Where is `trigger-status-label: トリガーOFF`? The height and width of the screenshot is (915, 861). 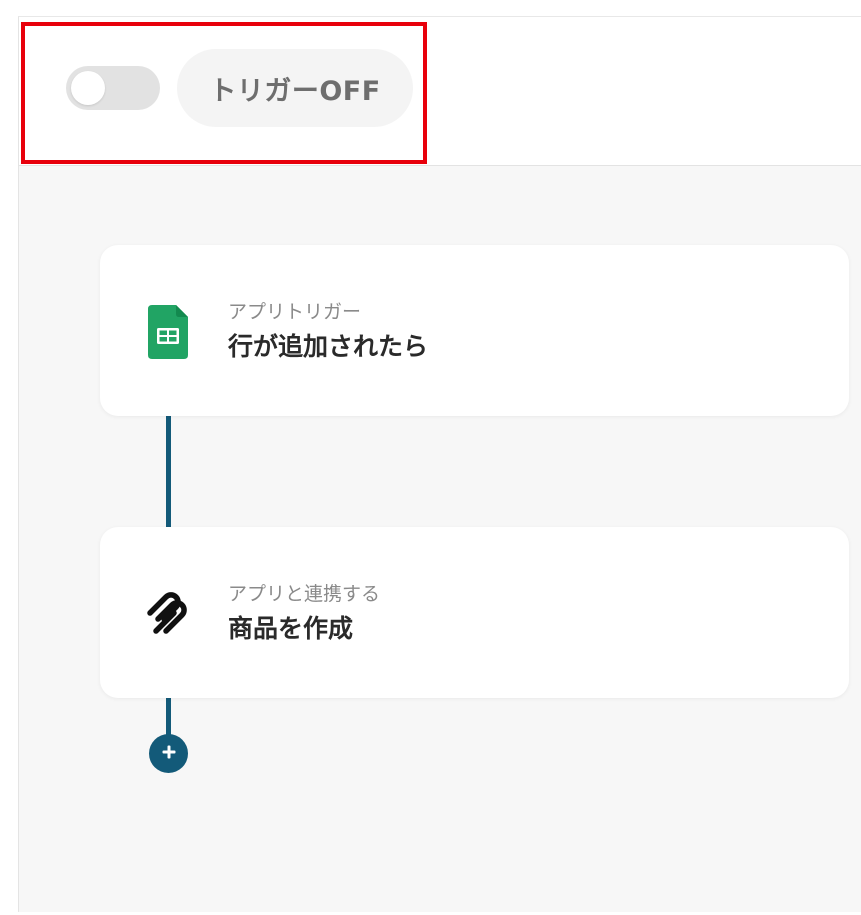 trigger-status-label: トリガーOFF is located at coordinates (295, 88).